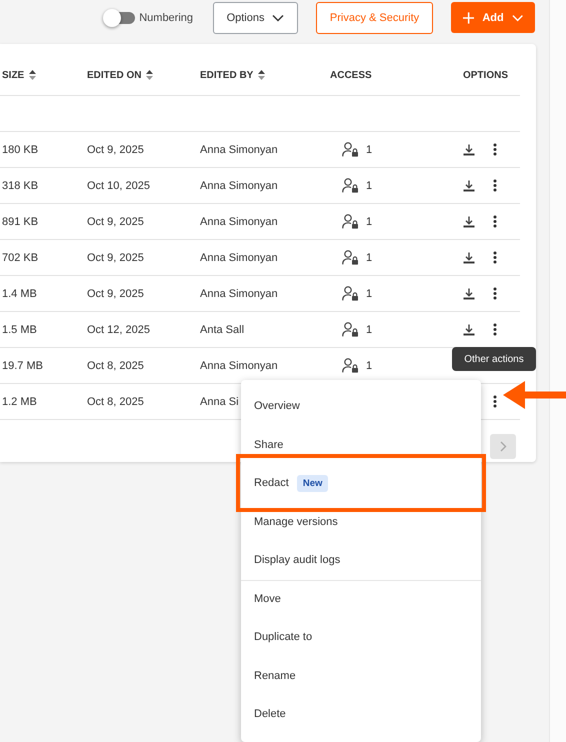 The image size is (566, 742). What do you see at coordinates (351, 75) in the screenshot?
I see `access-column-header: ACCESS` at bounding box center [351, 75].